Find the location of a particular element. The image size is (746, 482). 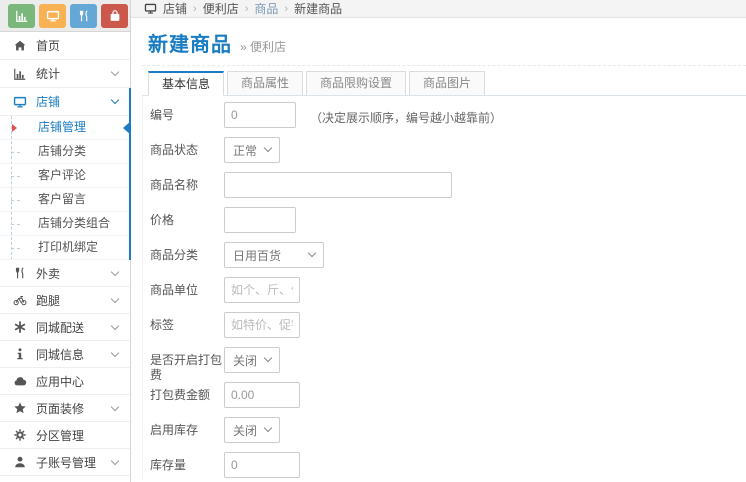

submenu-item-label: 店铺分类 is located at coordinates (62, 151).